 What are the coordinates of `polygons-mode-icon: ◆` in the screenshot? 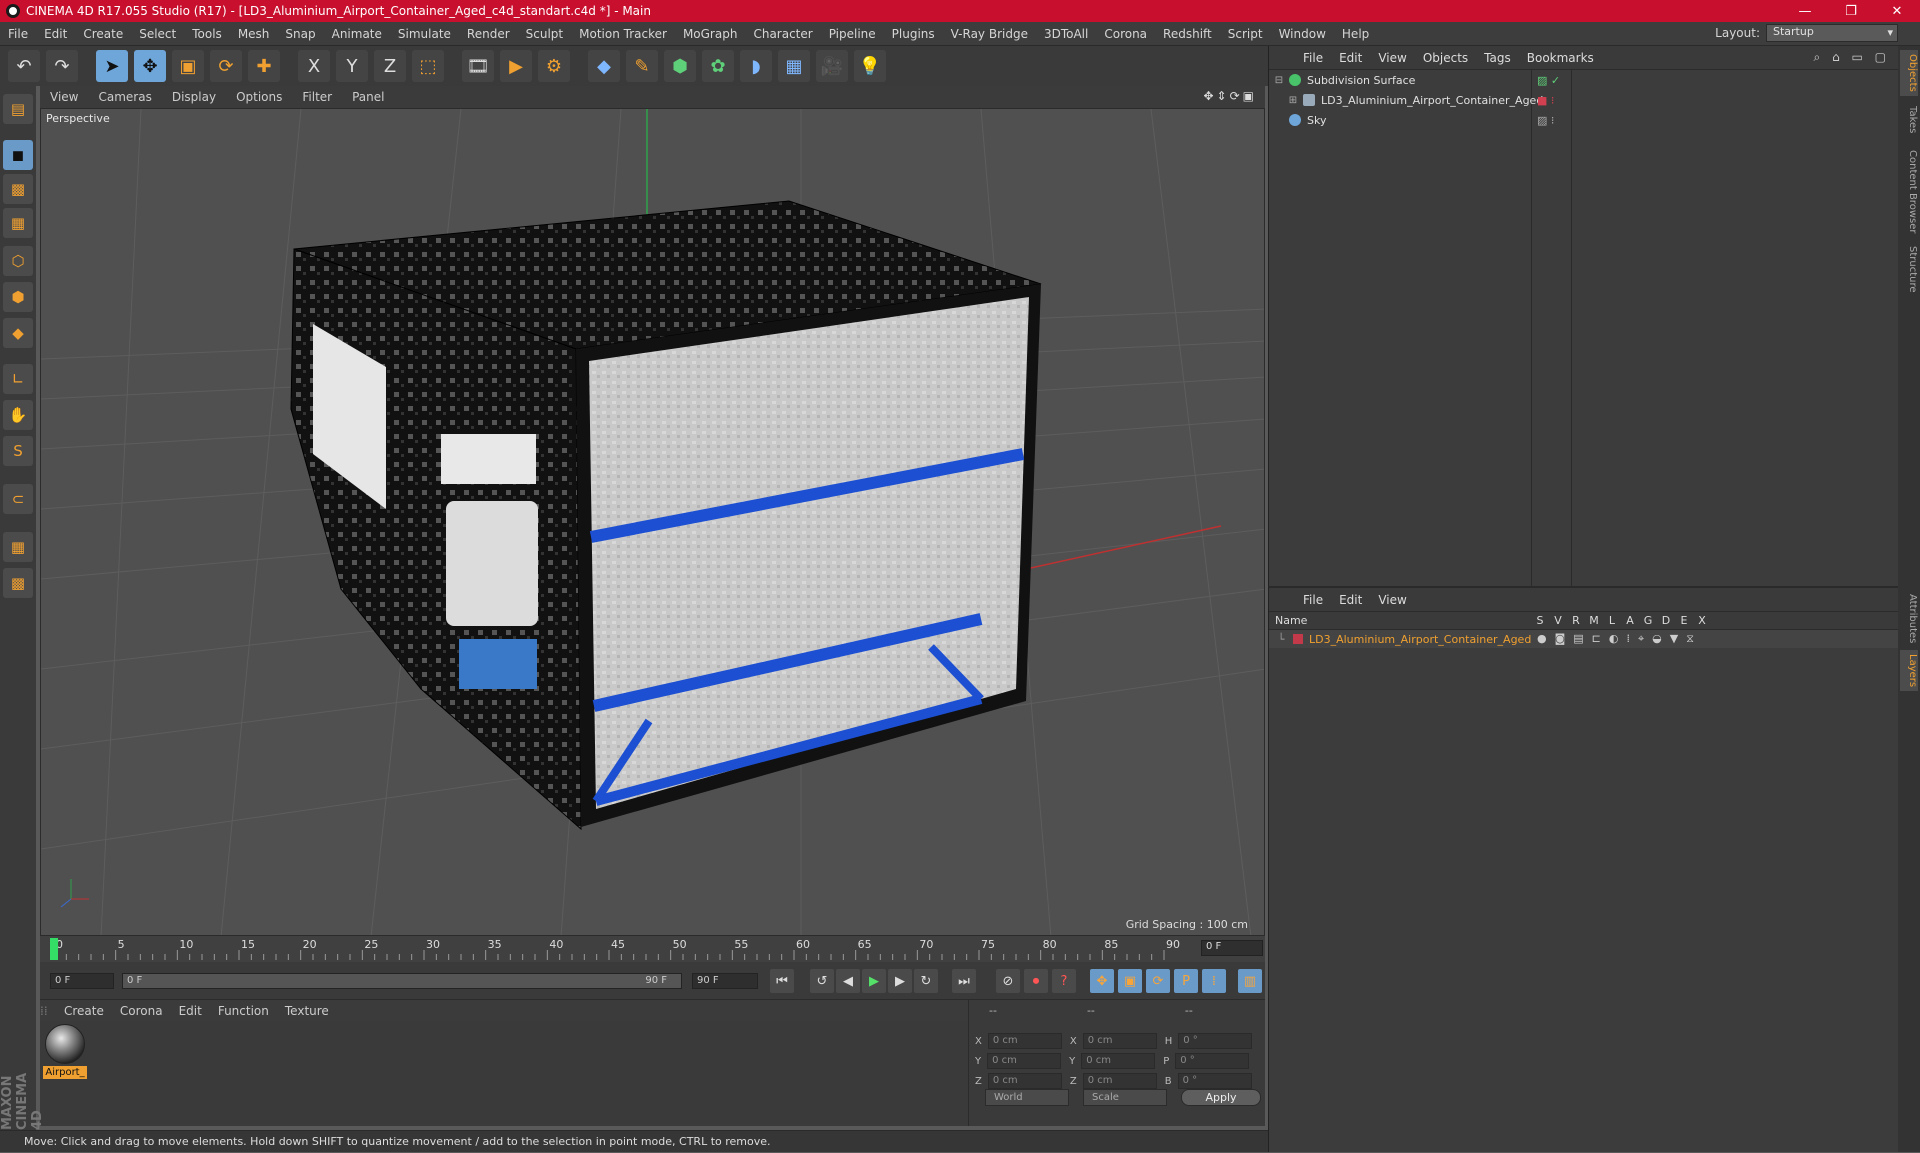 It's located at (18, 333).